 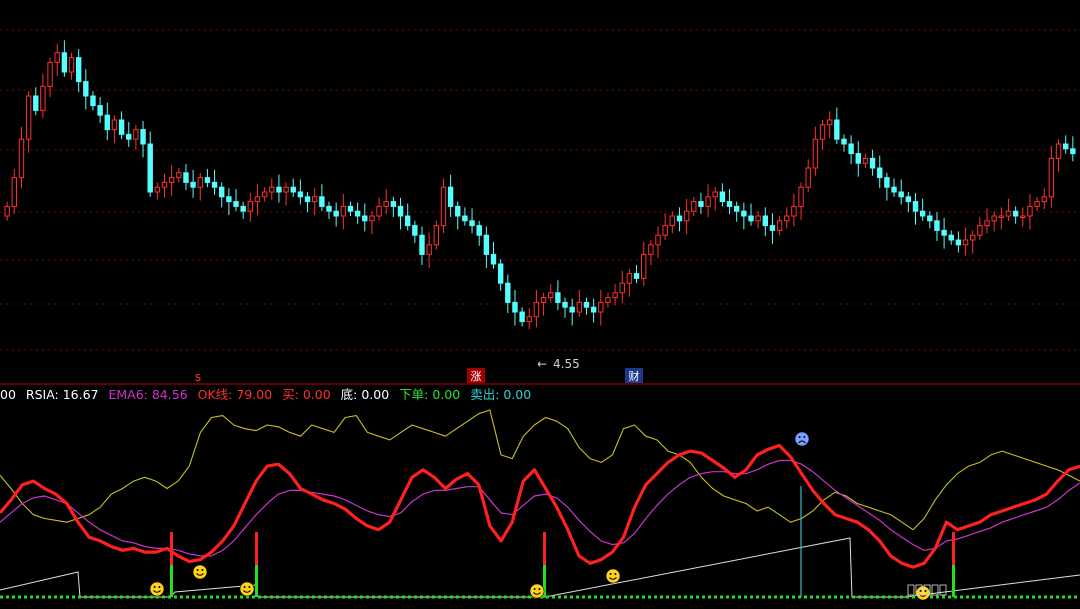 I want to click on frown-sell-icon, so click(x=802, y=439).